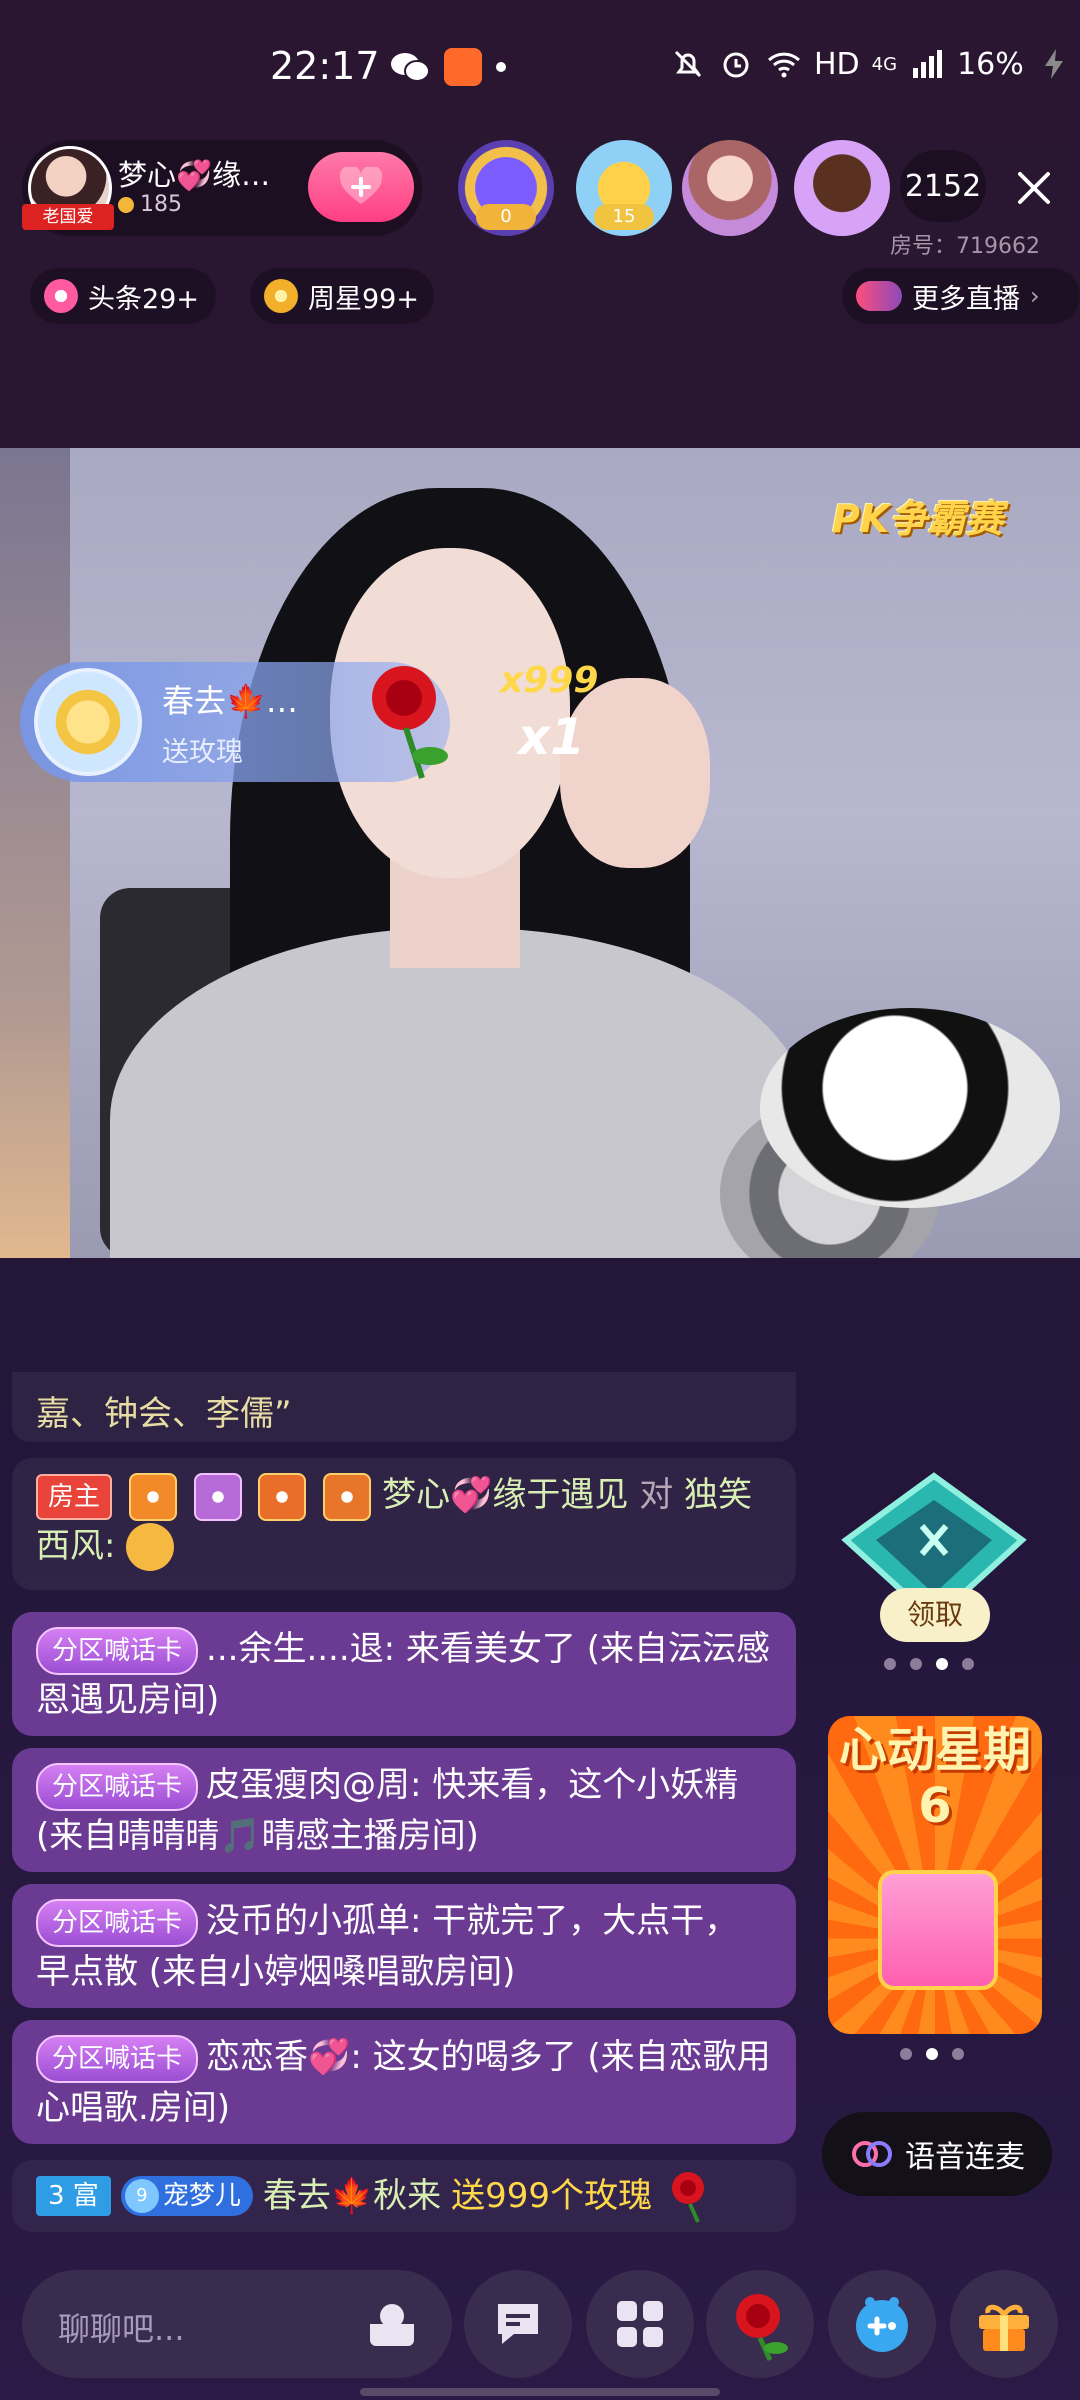 The width and height of the screenshot is (1080, 2400). I want to click on status-icons-right: HD 4G 16%, so click(871, 64).